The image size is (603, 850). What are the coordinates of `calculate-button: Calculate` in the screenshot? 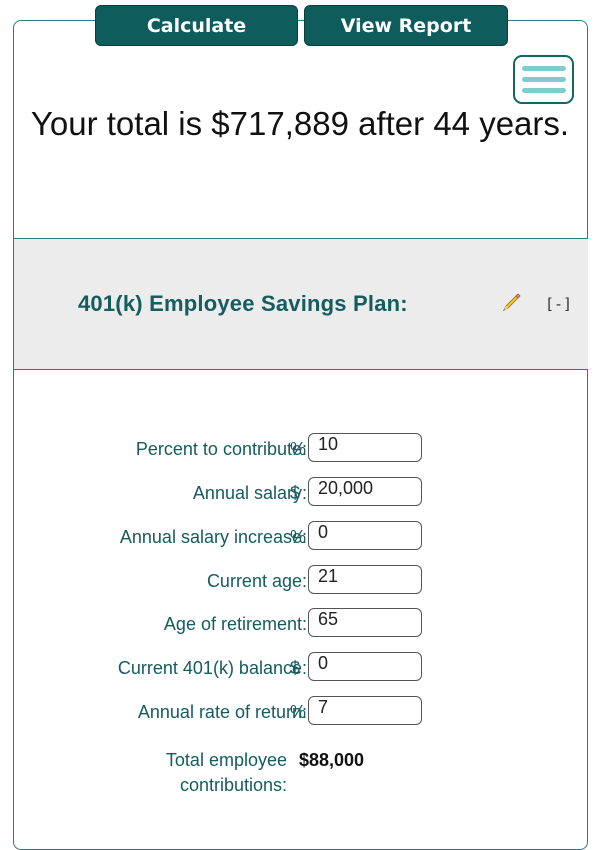 It's located at (196, 25).